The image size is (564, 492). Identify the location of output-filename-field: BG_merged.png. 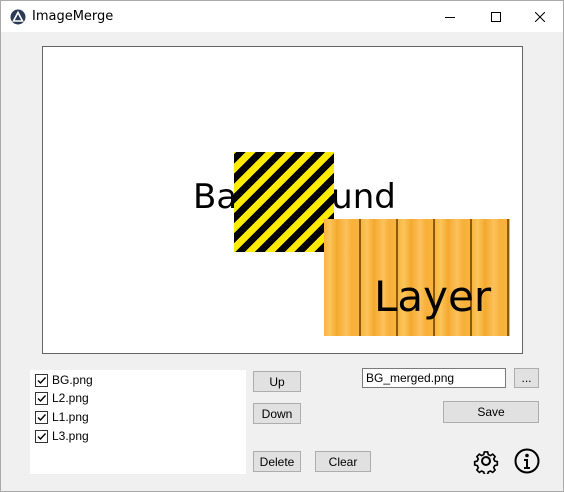
(434, 378).